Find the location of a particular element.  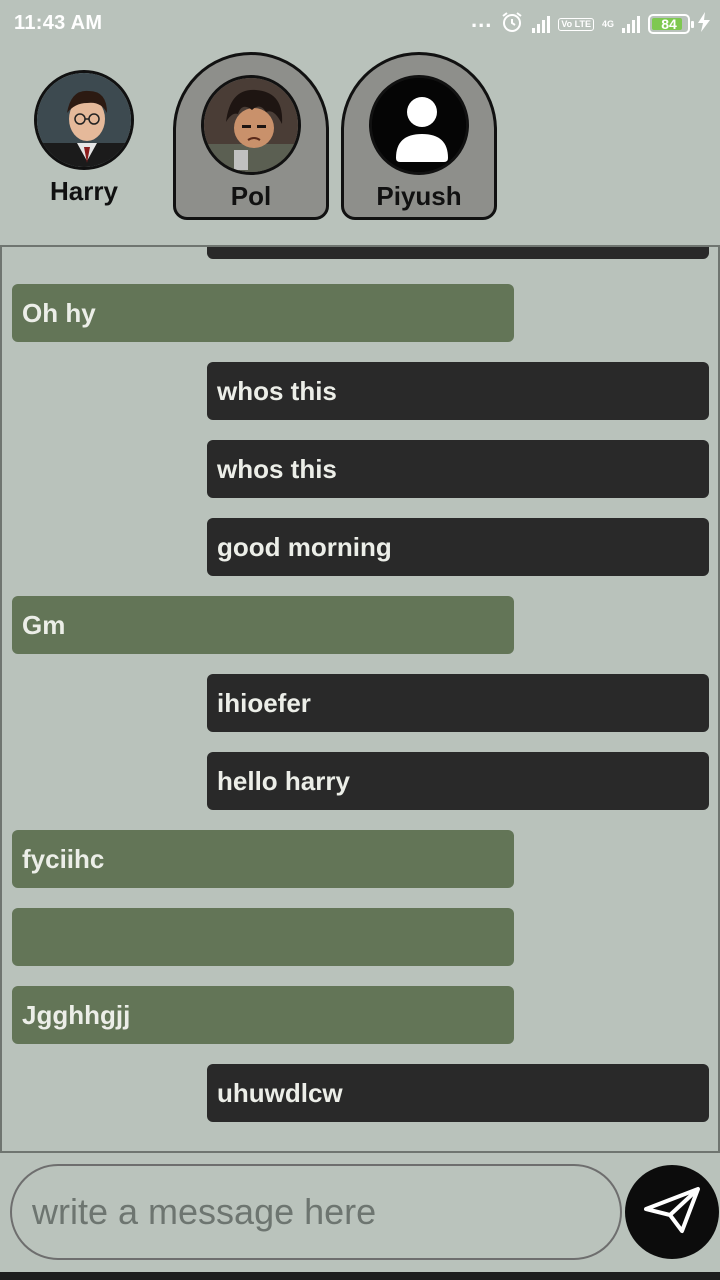

send-icon is located at coordinates (672, 1212).